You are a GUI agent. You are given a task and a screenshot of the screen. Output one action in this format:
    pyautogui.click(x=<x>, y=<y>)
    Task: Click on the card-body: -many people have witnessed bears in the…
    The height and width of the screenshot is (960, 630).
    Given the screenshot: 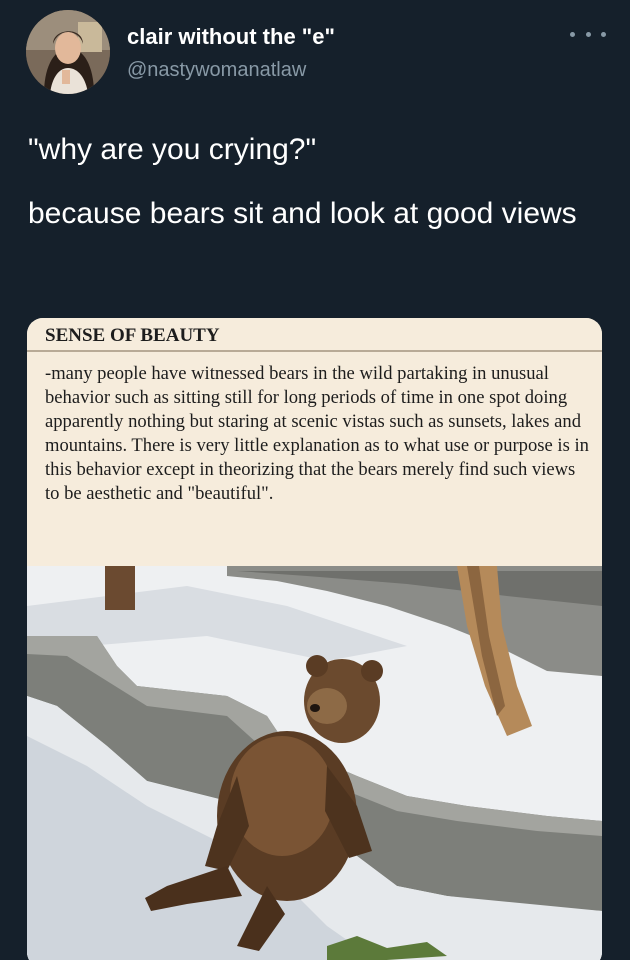 What is the action you would take?
    pyautogui.click(x=317, y=434)
    